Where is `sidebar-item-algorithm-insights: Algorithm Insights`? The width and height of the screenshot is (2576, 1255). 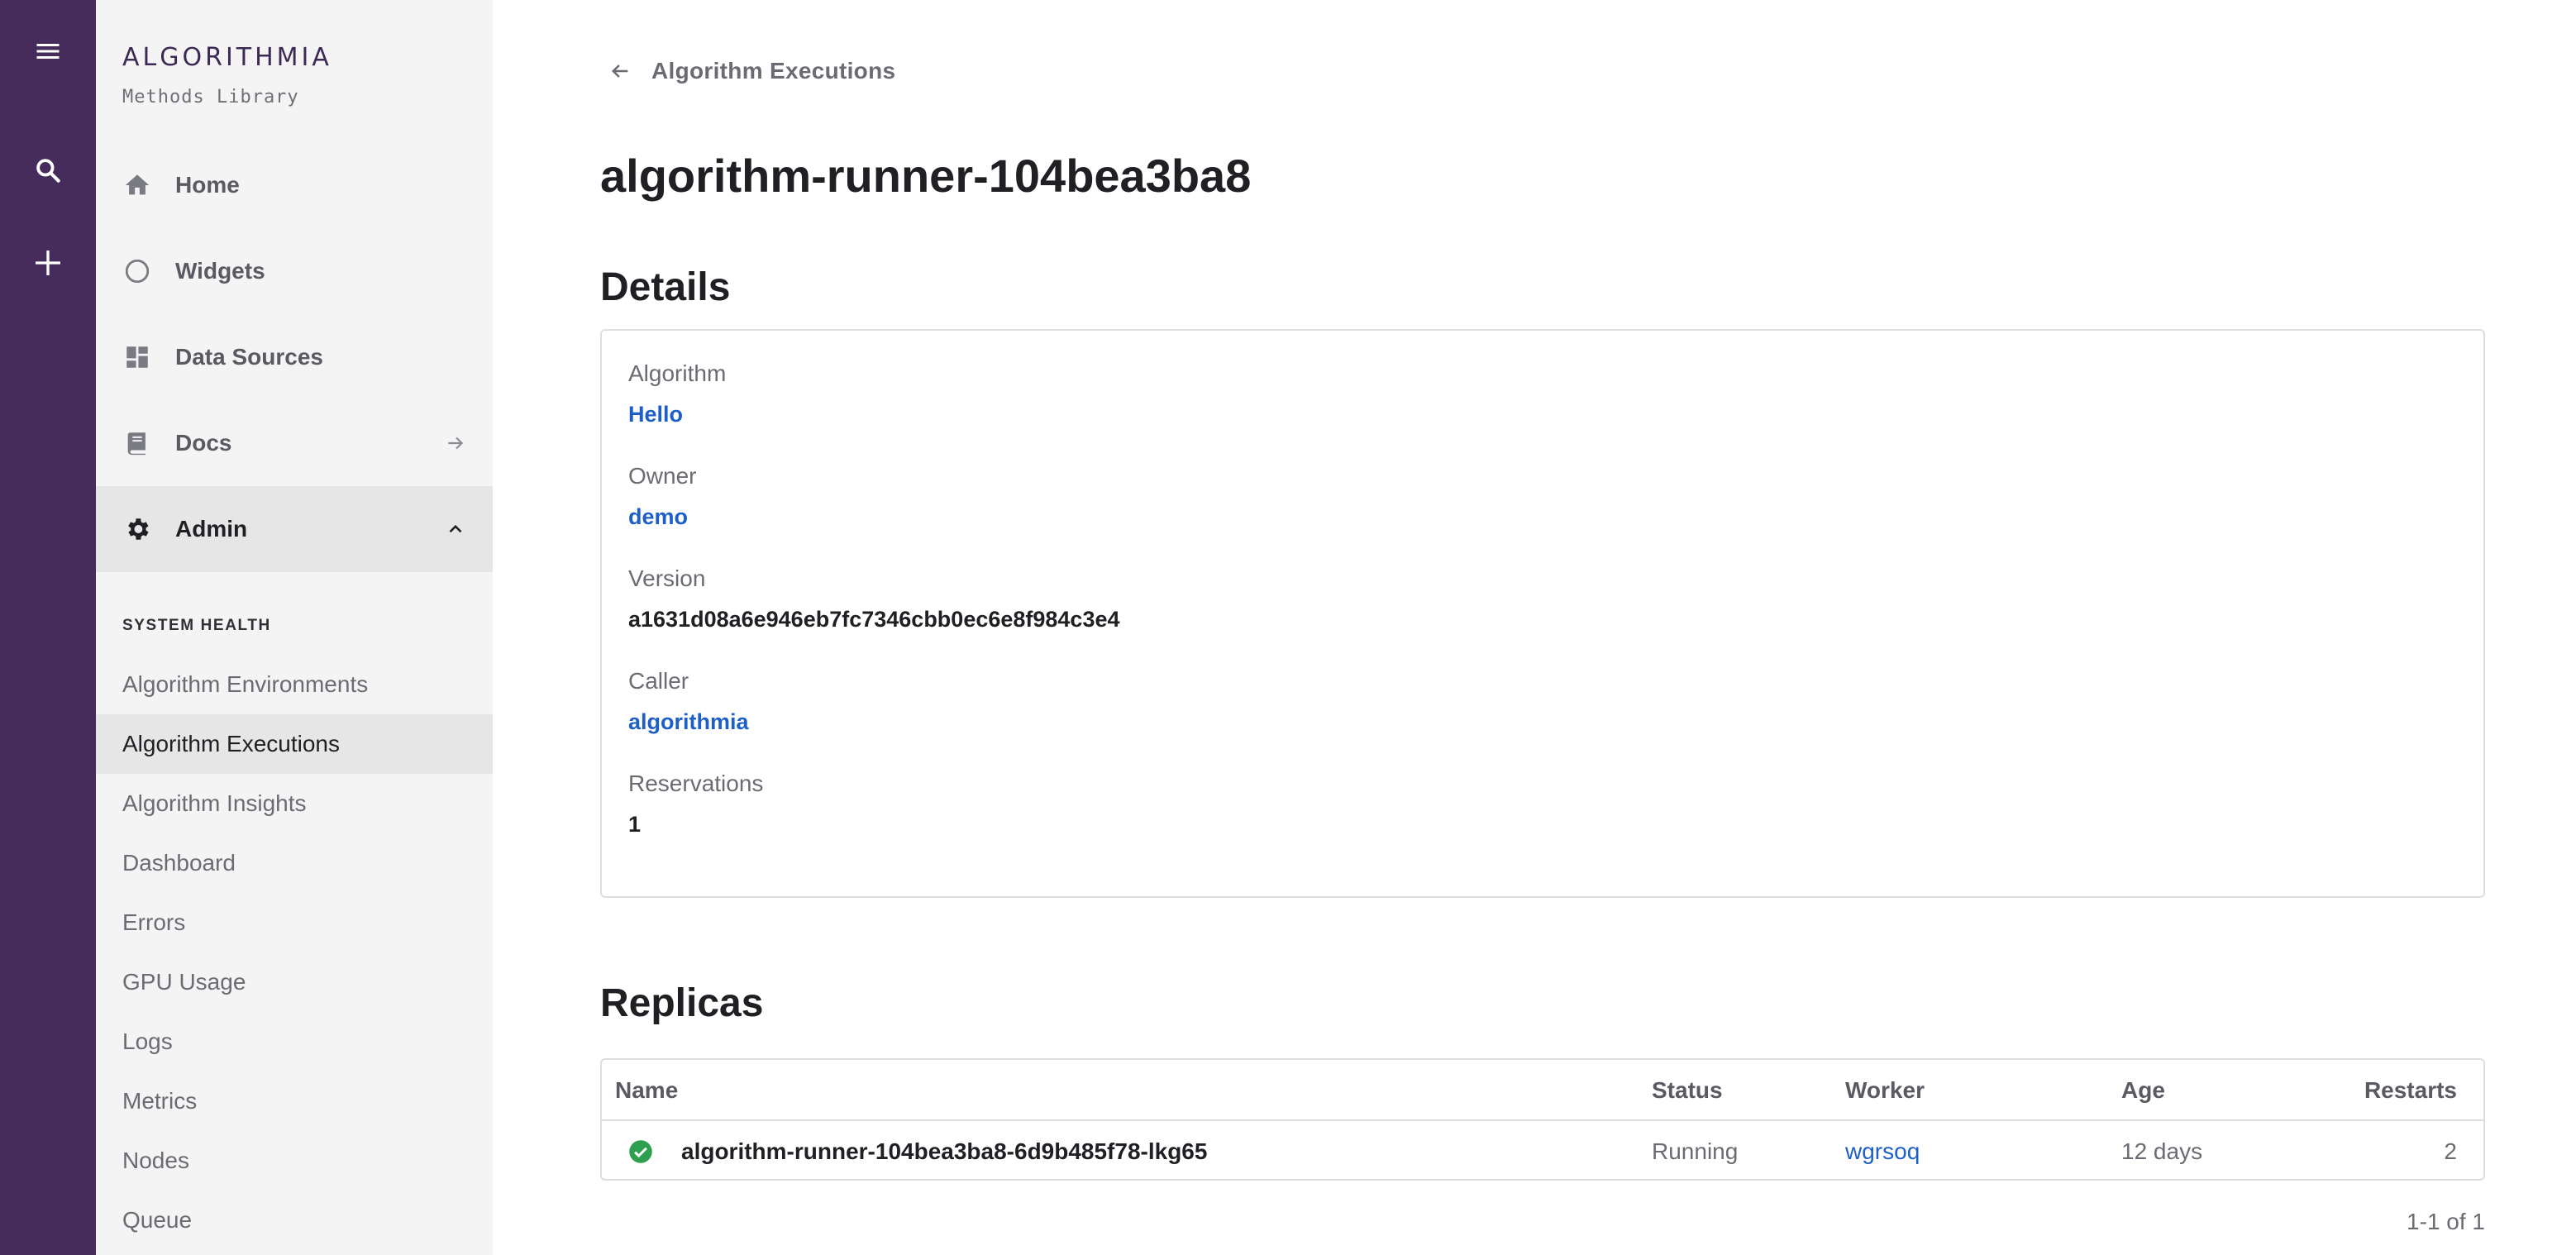 sidebar-item-algorithm-insights: Algorithm Insights is located at coordinates (294, 803).